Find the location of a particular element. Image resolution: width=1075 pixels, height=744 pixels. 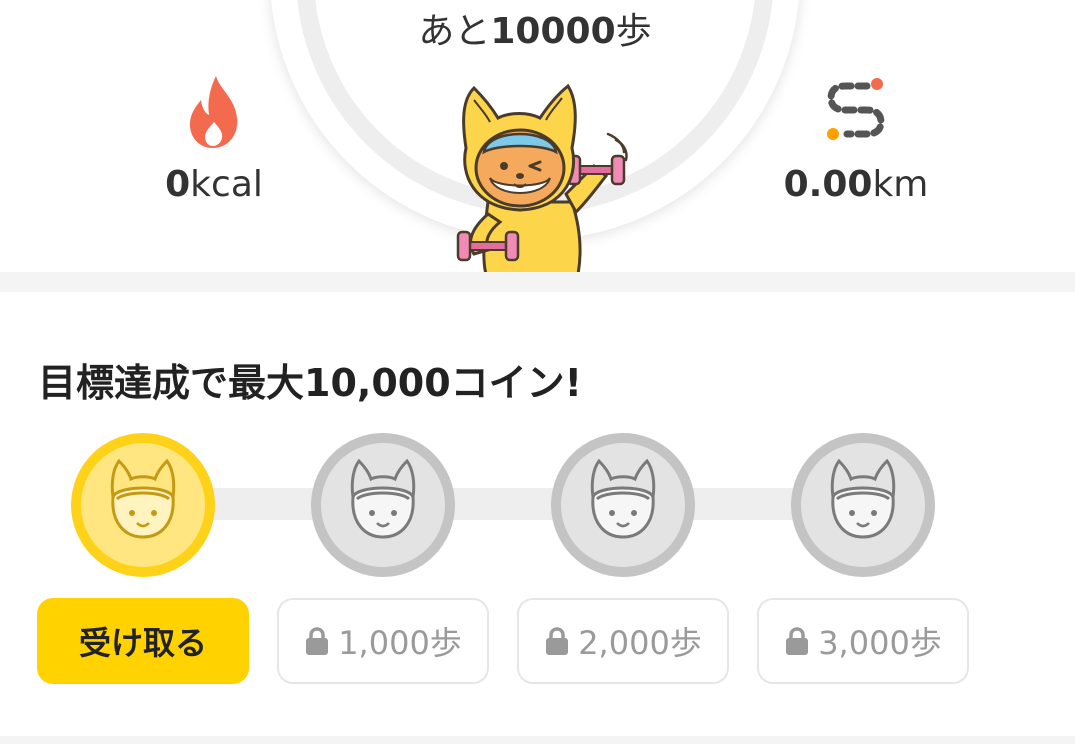

remaining-steps-text: あと10000歩 is located at coordinates (535, 31).